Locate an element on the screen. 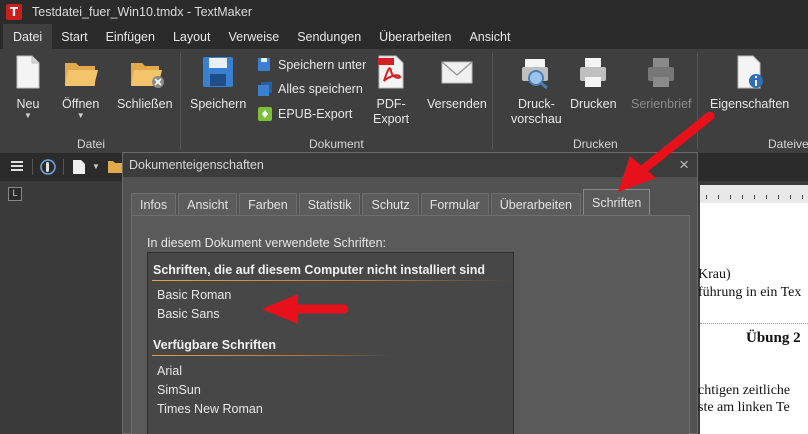 The width and height of the screenshot is (808, 434). save-as-button: Speichern unter is located at coordinates (311, 65).